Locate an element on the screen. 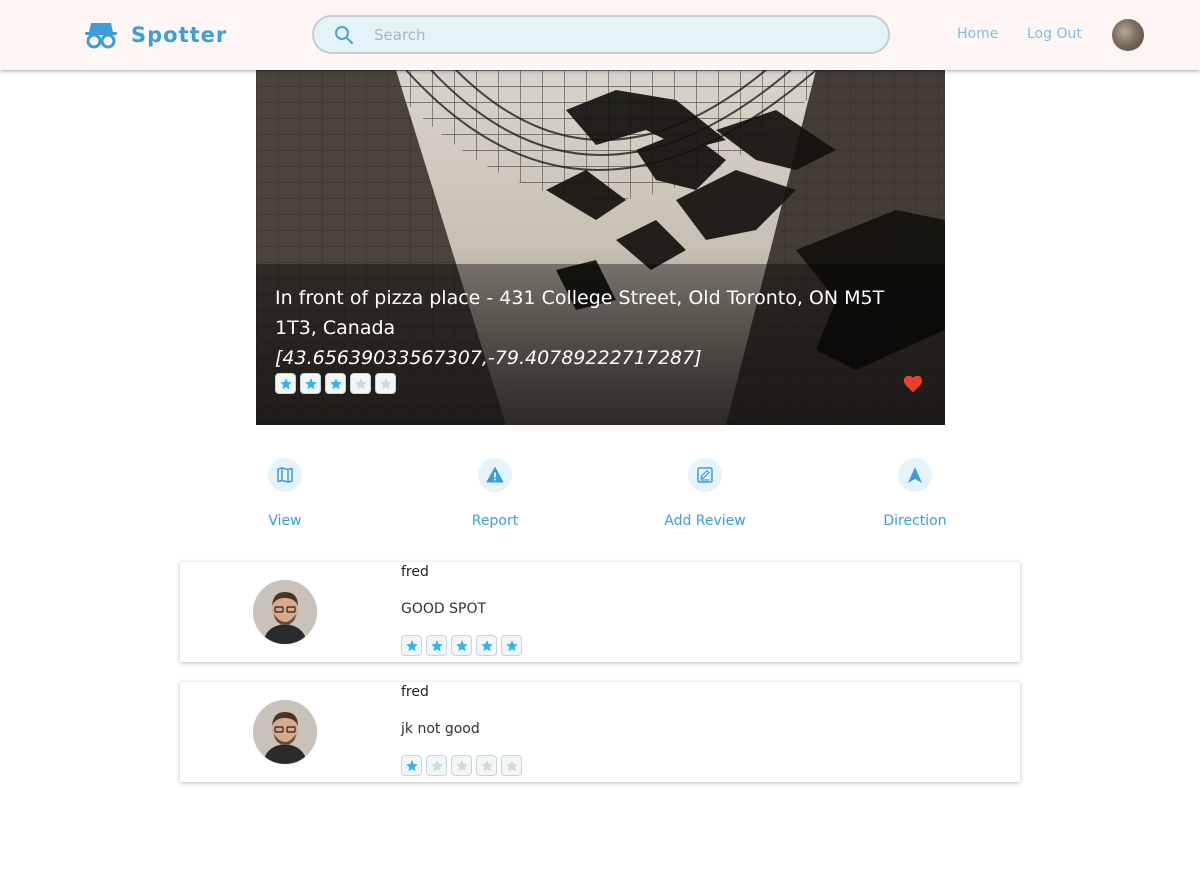 The image size is (1200, 885). favorite-heart-icon is located at coordinates (913, 384).